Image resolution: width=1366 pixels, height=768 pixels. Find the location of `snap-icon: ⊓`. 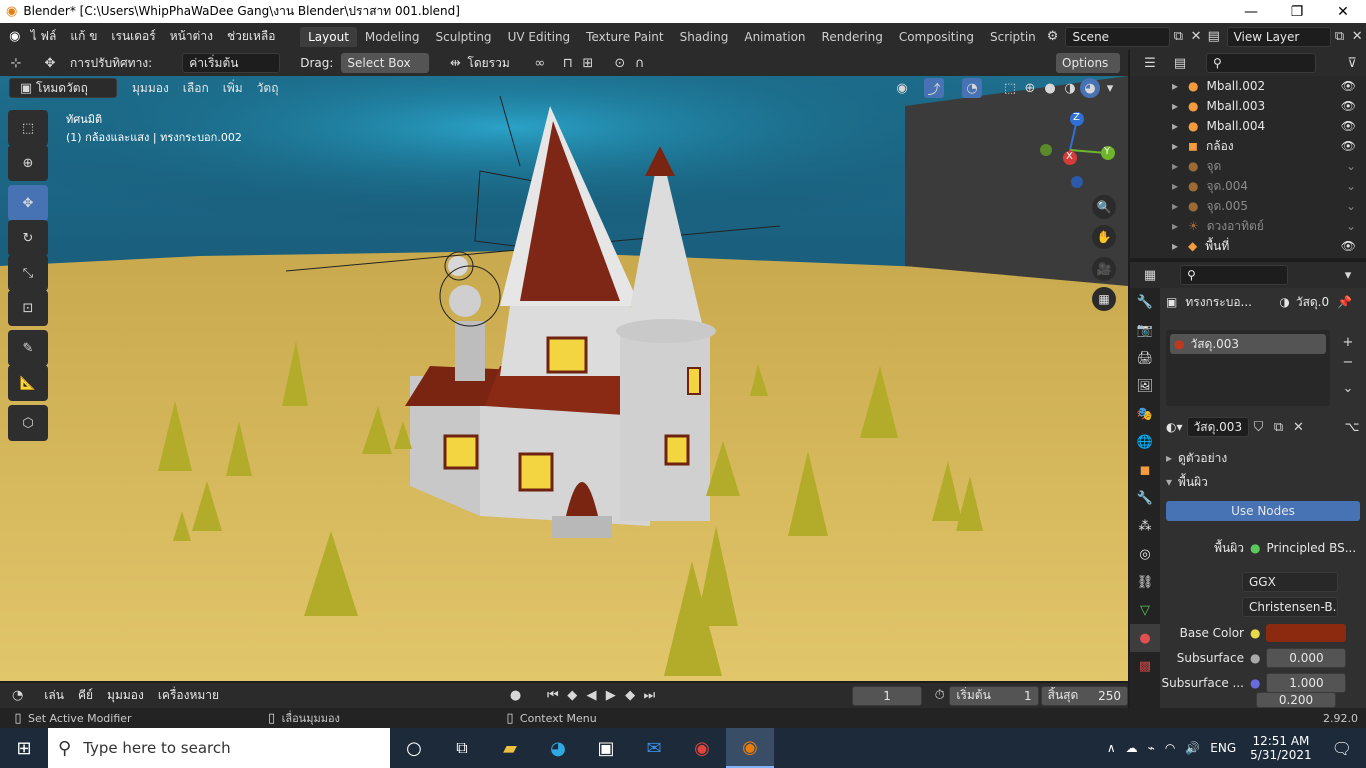

snap-icon: ⊓ is located at coordinates (568, 63).